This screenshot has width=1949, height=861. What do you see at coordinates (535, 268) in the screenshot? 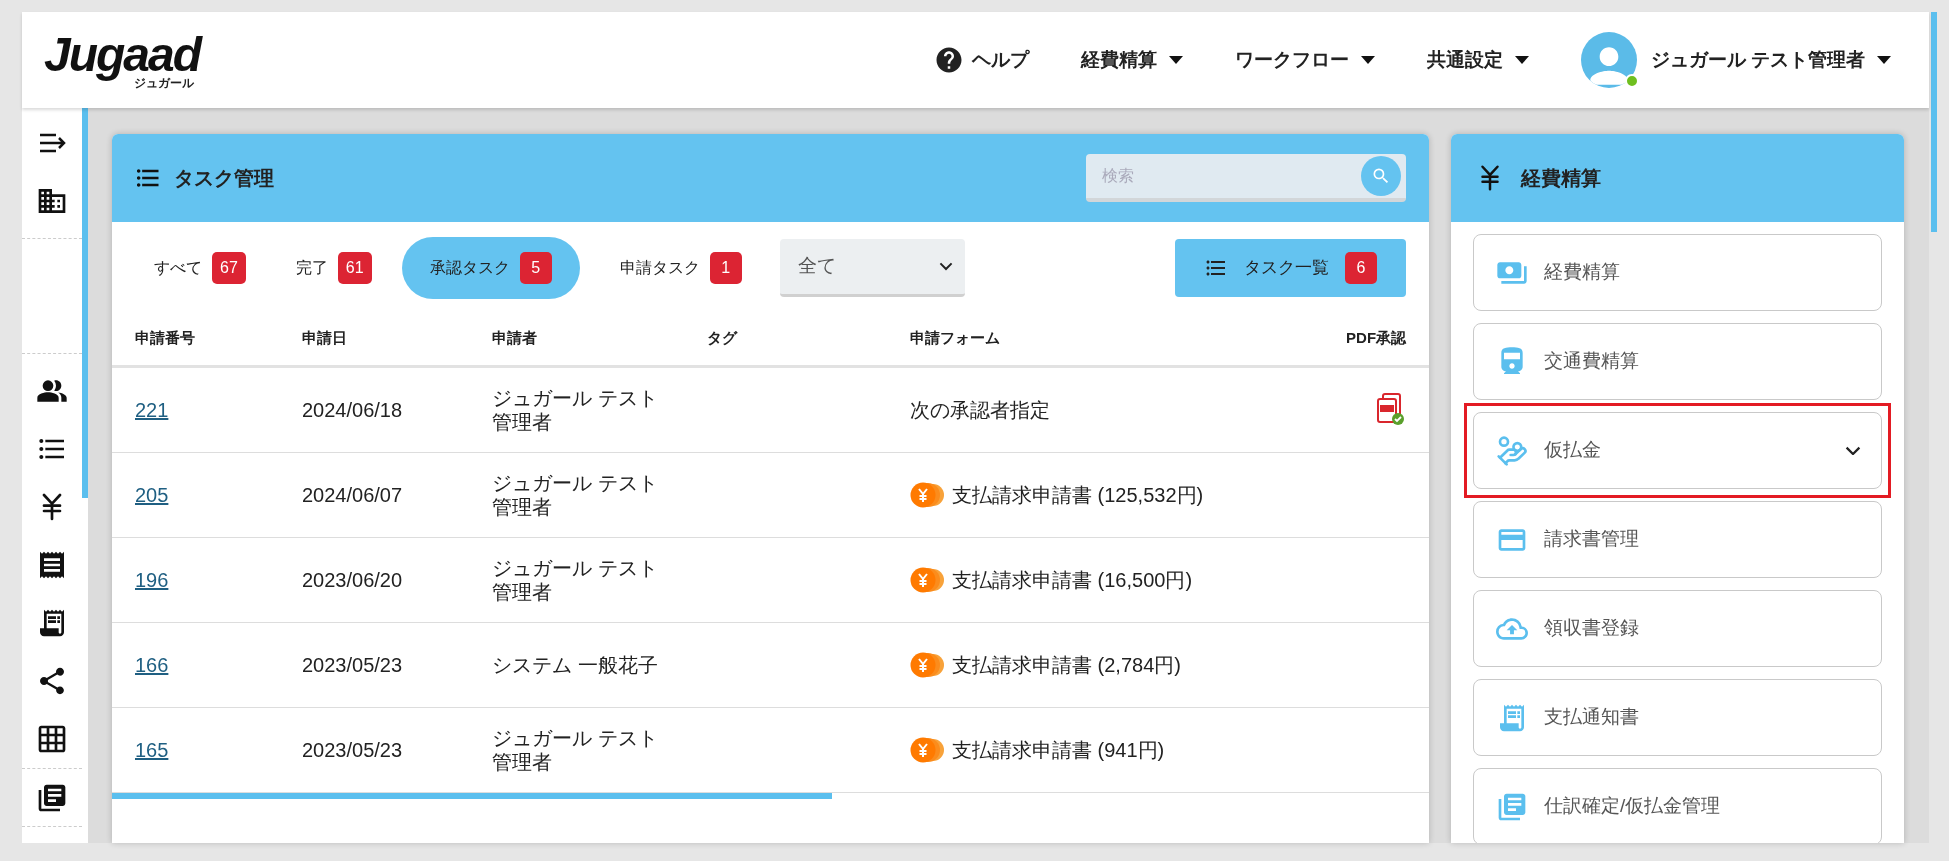
I see `count-badge: 5` at bounding box center [535, 268].